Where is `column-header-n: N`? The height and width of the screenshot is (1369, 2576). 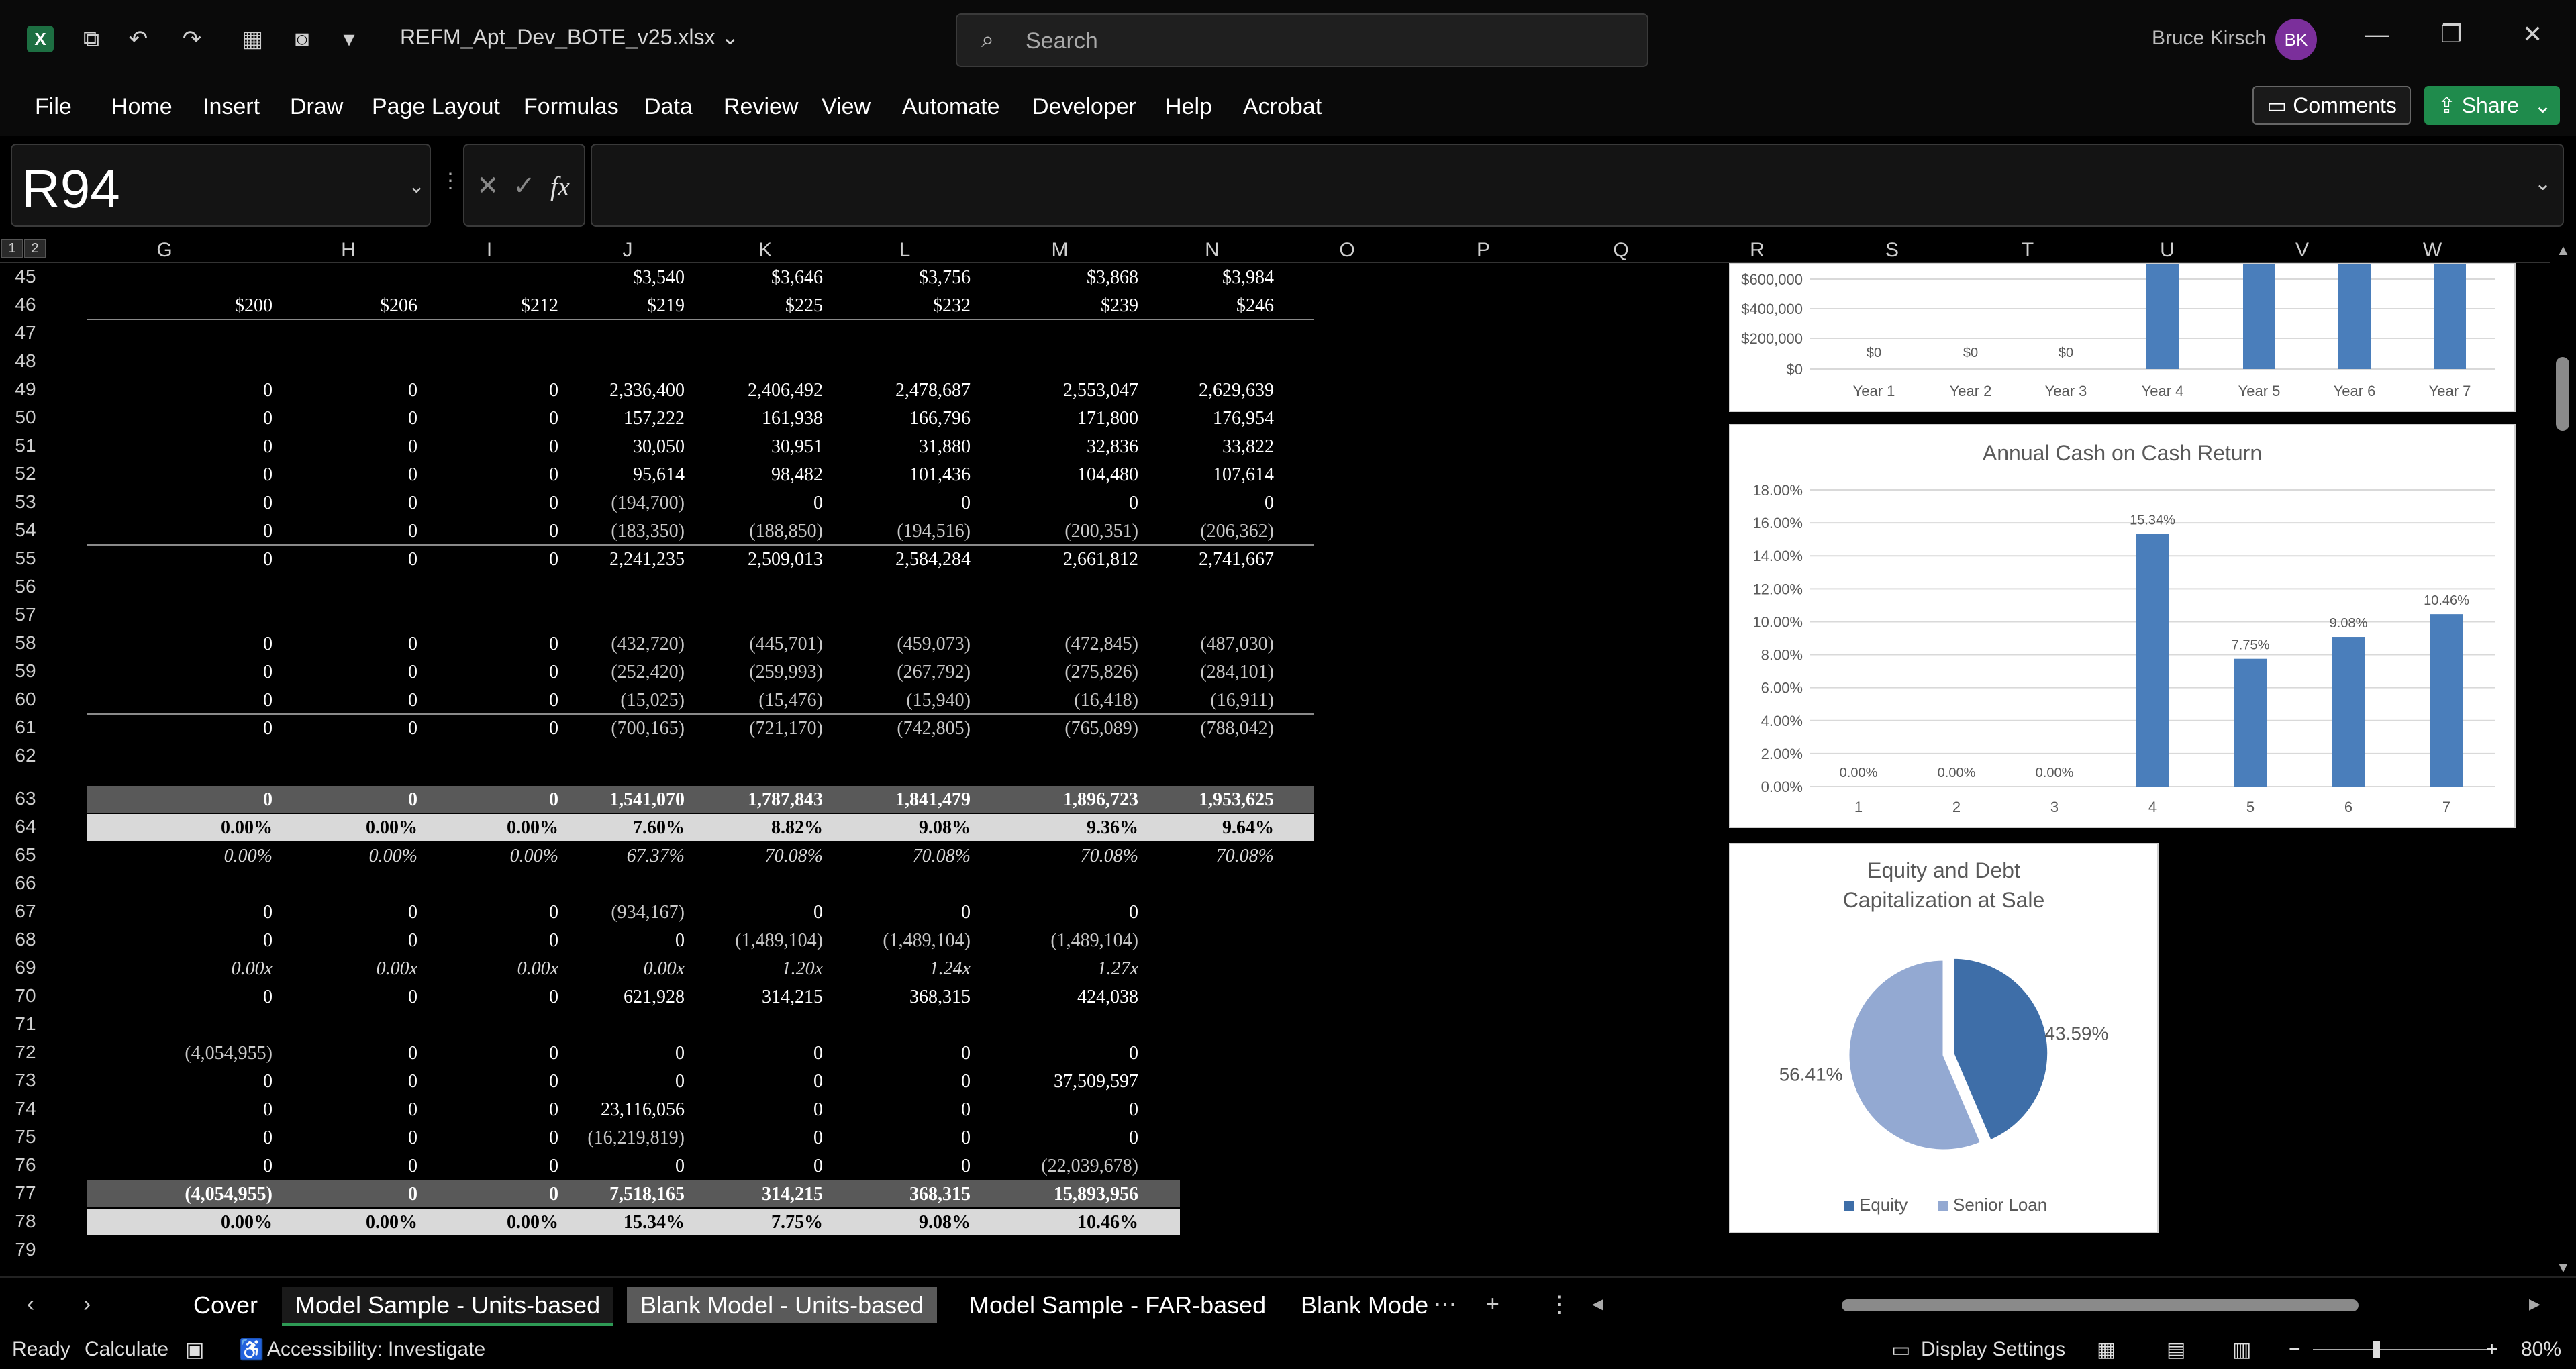
column-header-n: N is located at coordinates (1212, 250).